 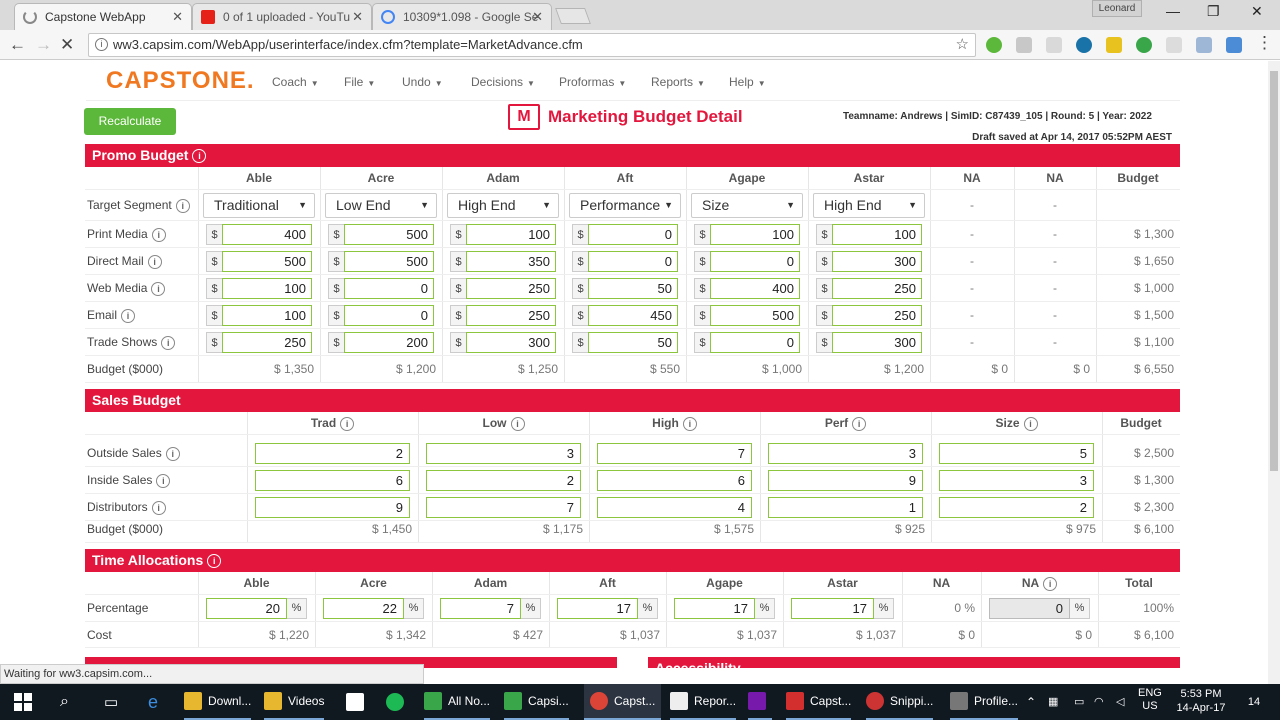 I want to click on time-percentage-input: 20%, so click(x=256, y=608).